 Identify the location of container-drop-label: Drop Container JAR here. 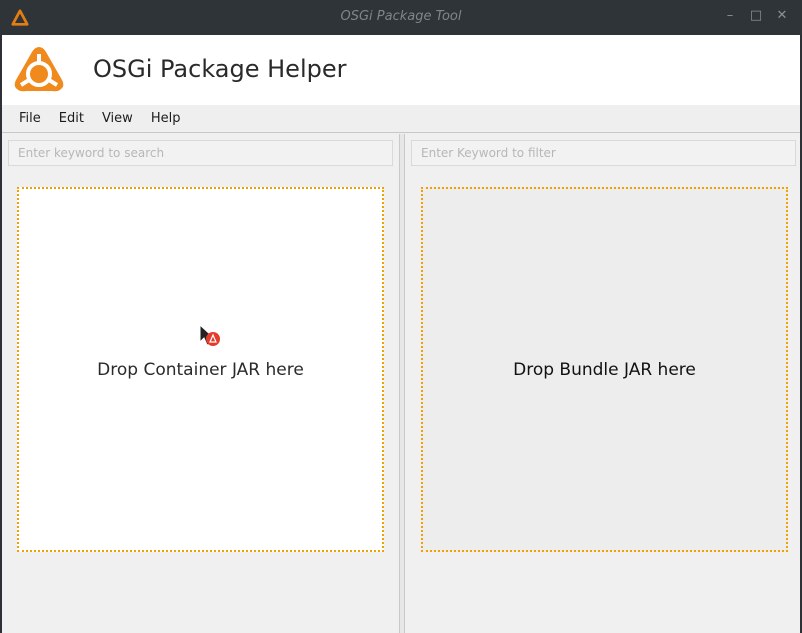
(200, 369).